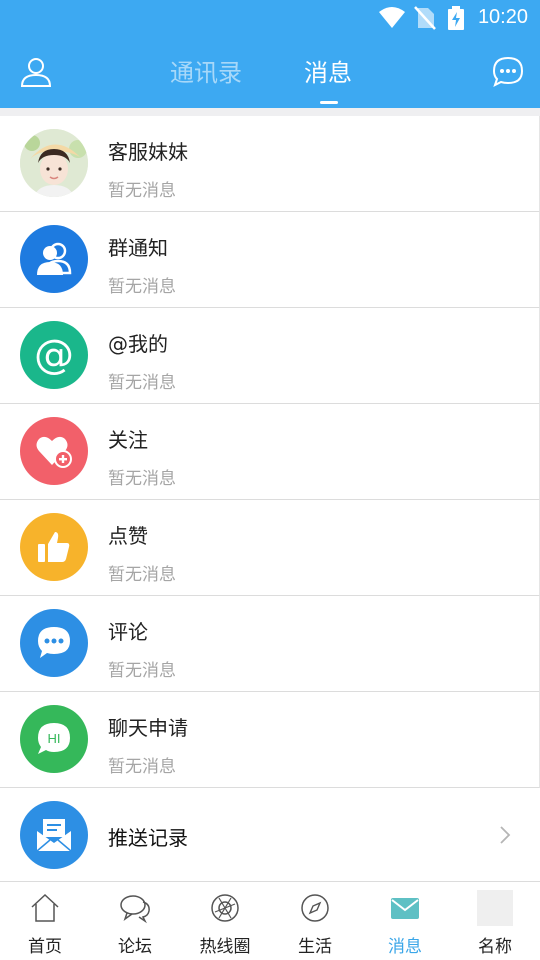  I want to click on home-icon, so click(45, 907).